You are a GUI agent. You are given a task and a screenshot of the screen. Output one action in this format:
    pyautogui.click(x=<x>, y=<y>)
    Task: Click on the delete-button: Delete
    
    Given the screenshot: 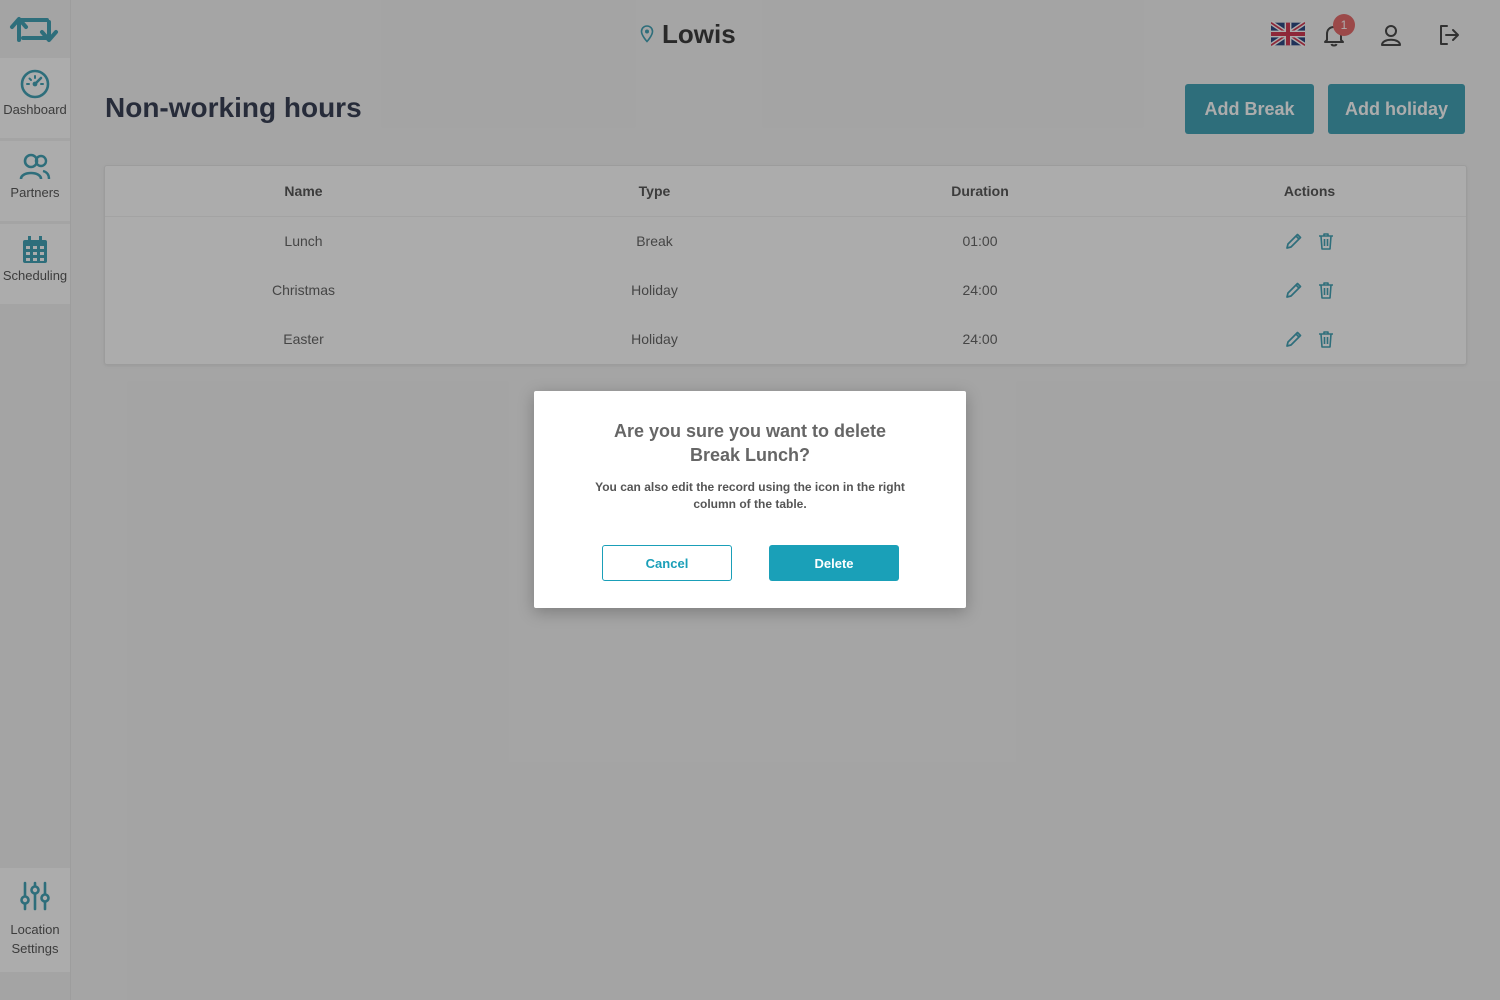 What is the action you would take?
    pyautogui.click(x=834, y=563)
    